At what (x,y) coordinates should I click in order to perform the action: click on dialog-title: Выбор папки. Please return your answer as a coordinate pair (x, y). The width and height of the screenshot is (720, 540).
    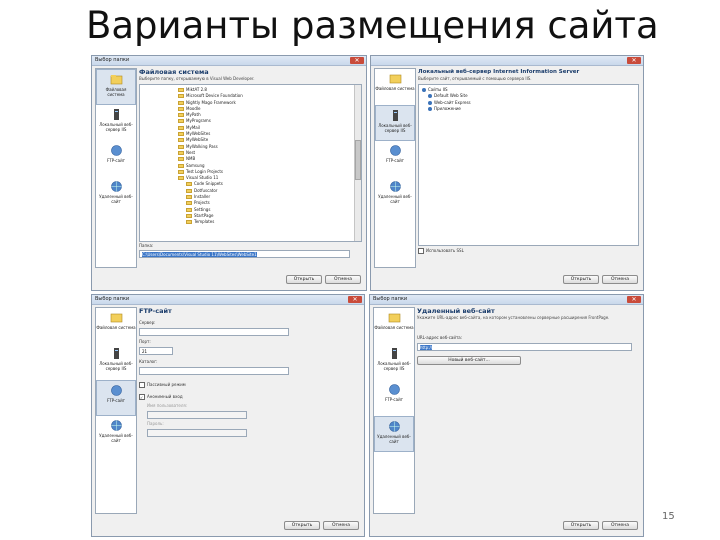
    Looking at the image, I should click on (112, 299).